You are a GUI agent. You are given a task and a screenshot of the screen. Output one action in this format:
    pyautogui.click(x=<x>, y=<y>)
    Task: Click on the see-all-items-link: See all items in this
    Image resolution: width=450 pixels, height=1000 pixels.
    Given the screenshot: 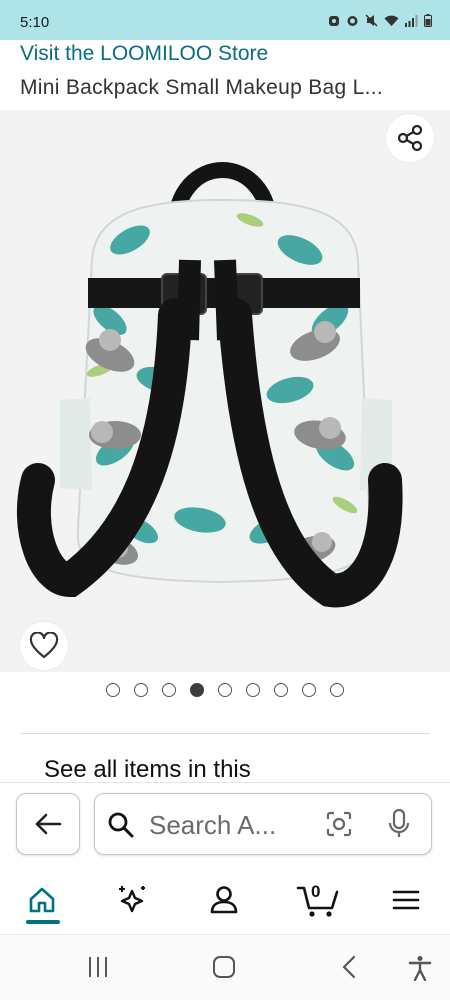 What is the action you would take?
    pyautogui.click(x=147, y=770)
    